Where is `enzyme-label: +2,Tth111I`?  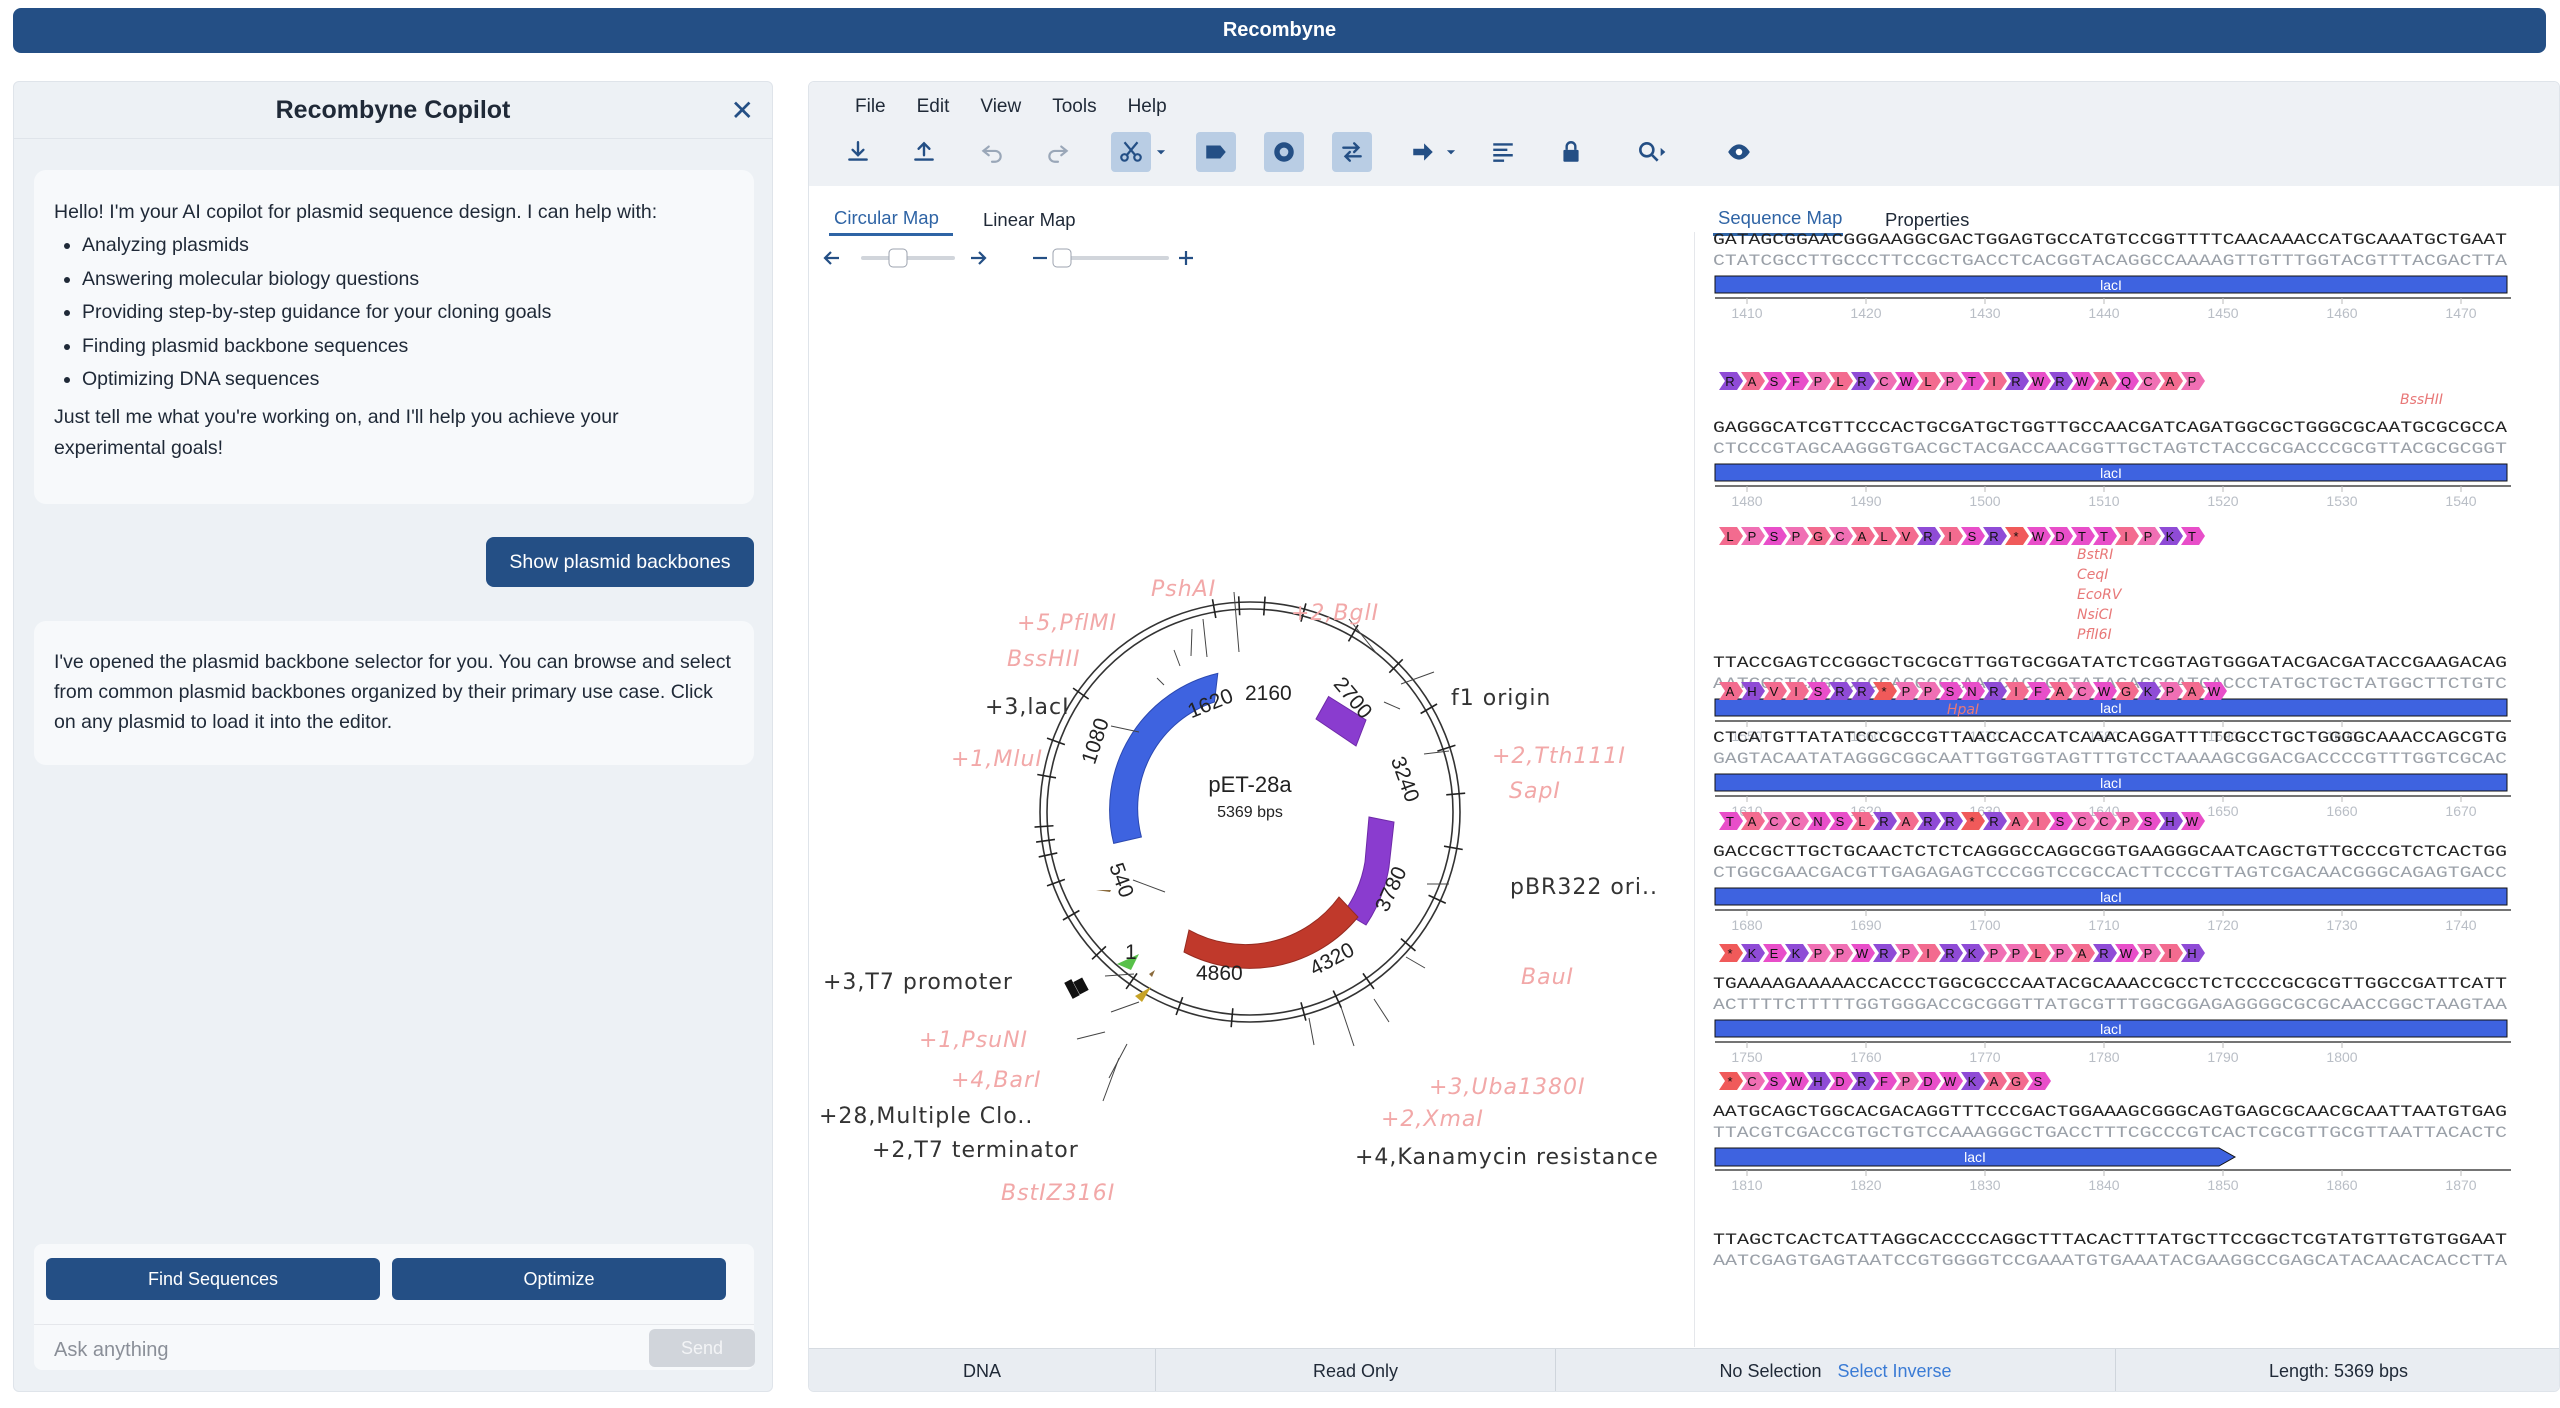
enzyme-label: +2,Tth111I is located at coordinates (1559, 756).